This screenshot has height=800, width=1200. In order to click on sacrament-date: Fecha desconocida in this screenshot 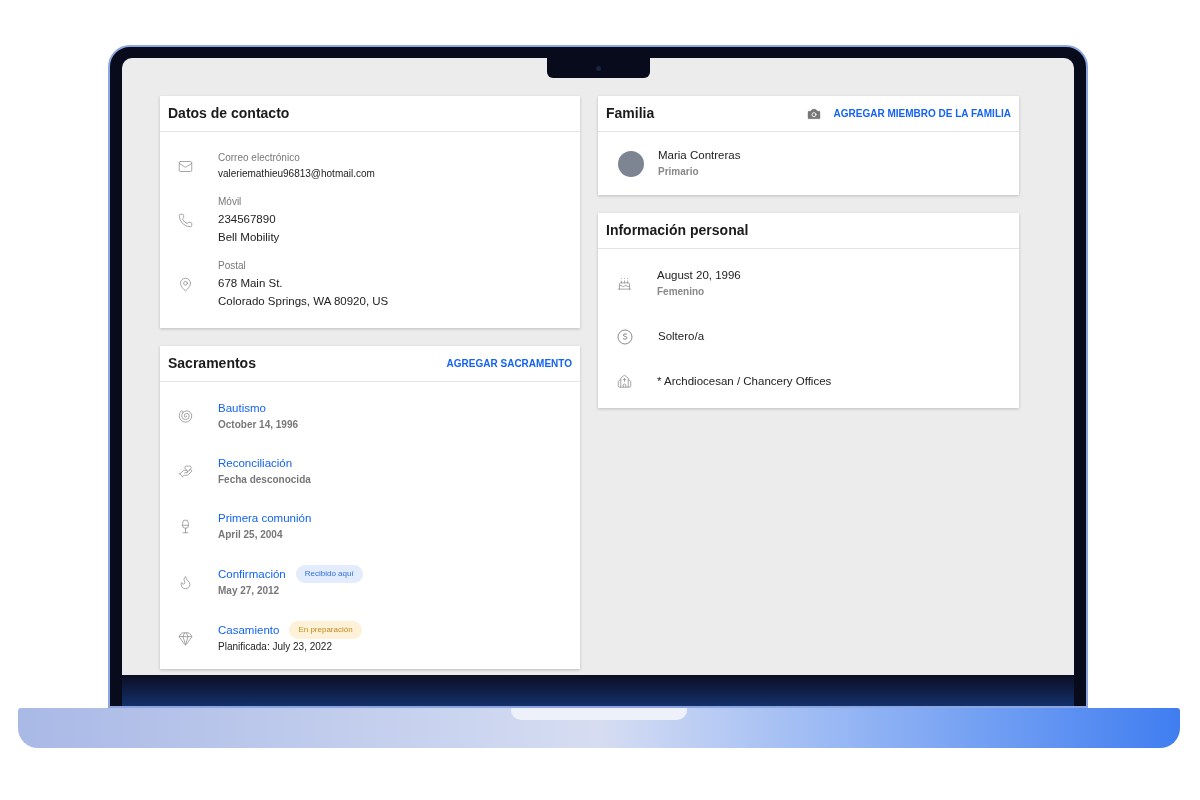, I will do `click(264, 480)`.